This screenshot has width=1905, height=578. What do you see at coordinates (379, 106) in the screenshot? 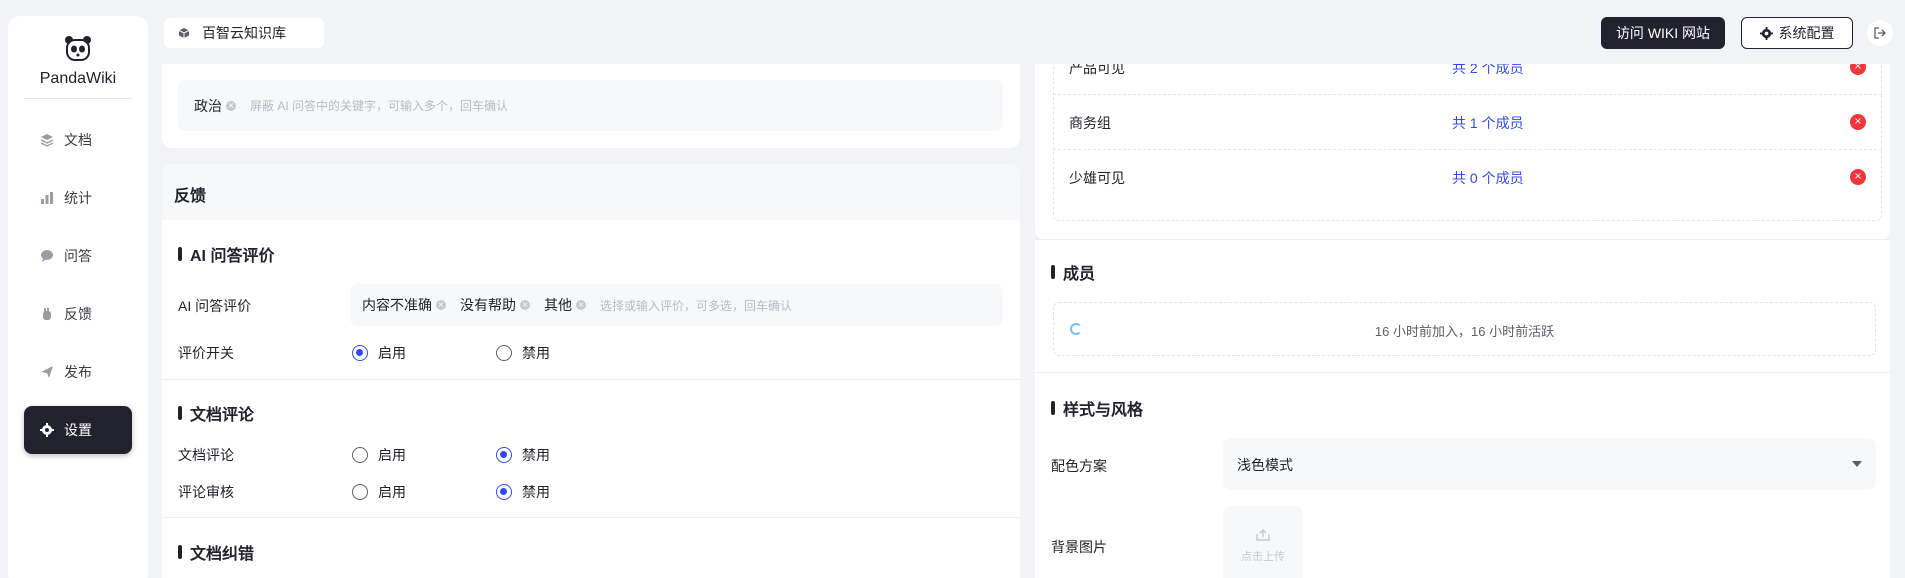
I see `blocked-words-placeholder: 屏蔽 AI 问答中的关键字，可输入多个，回车确认` at bounding box center [379, 106].